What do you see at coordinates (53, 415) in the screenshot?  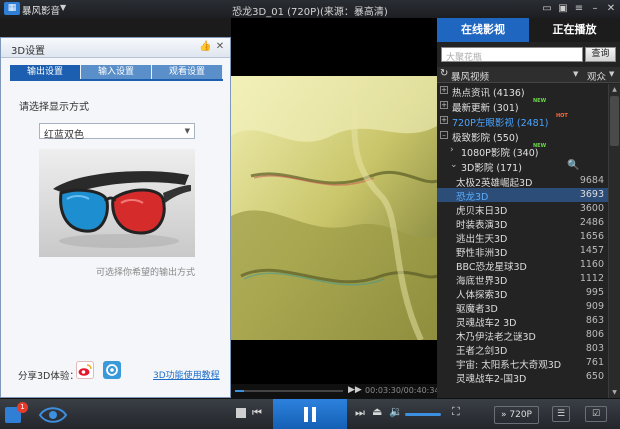 I see `eye-care-icon` at bounding box center [53, 415].